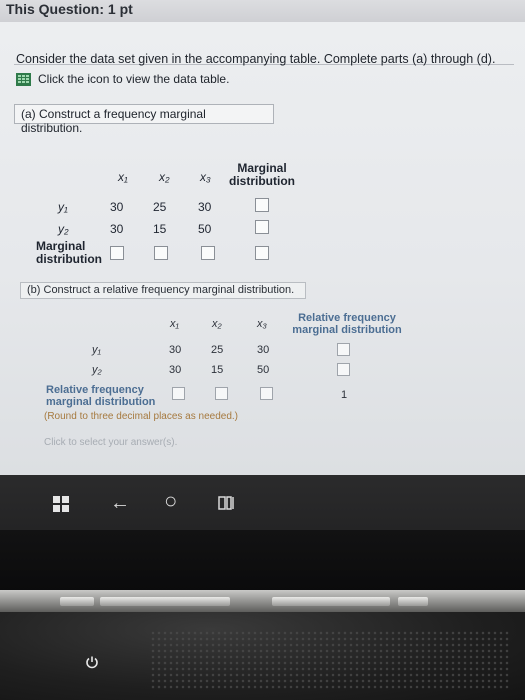  What do you see at coordinates (117, 229) in the screenshot?
I see `cell-y2-x1: 30` at bounding box center [117, 229].